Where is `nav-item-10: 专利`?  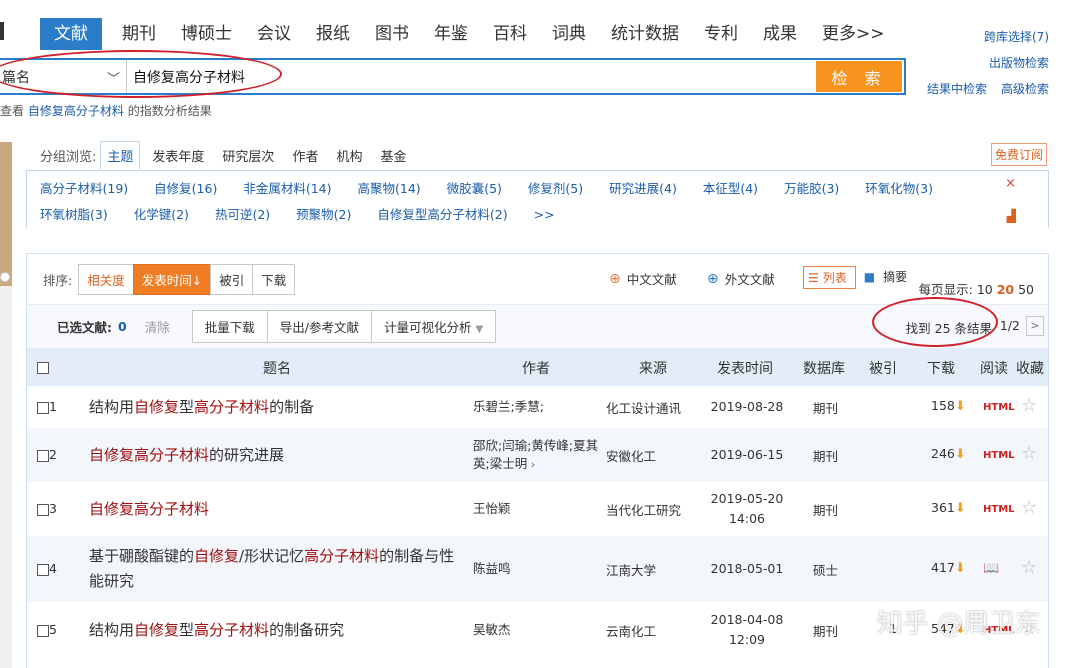
nav-item-10: 专利 is located at coordinates (721, 34).